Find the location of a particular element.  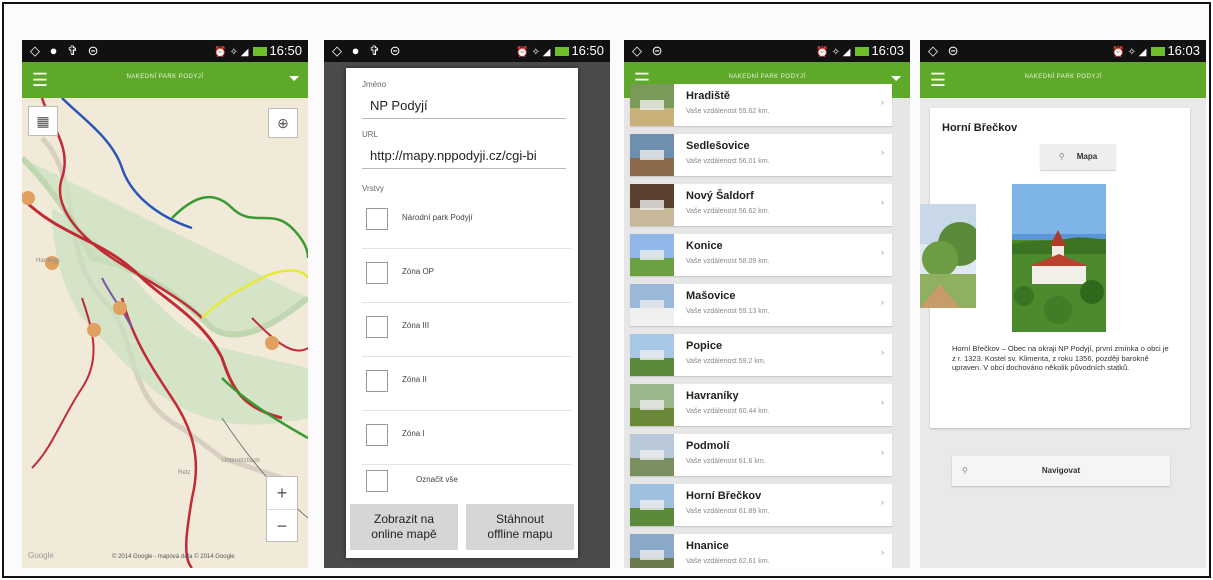

layer-row: Zóna III is located at coordinates (464, 330).